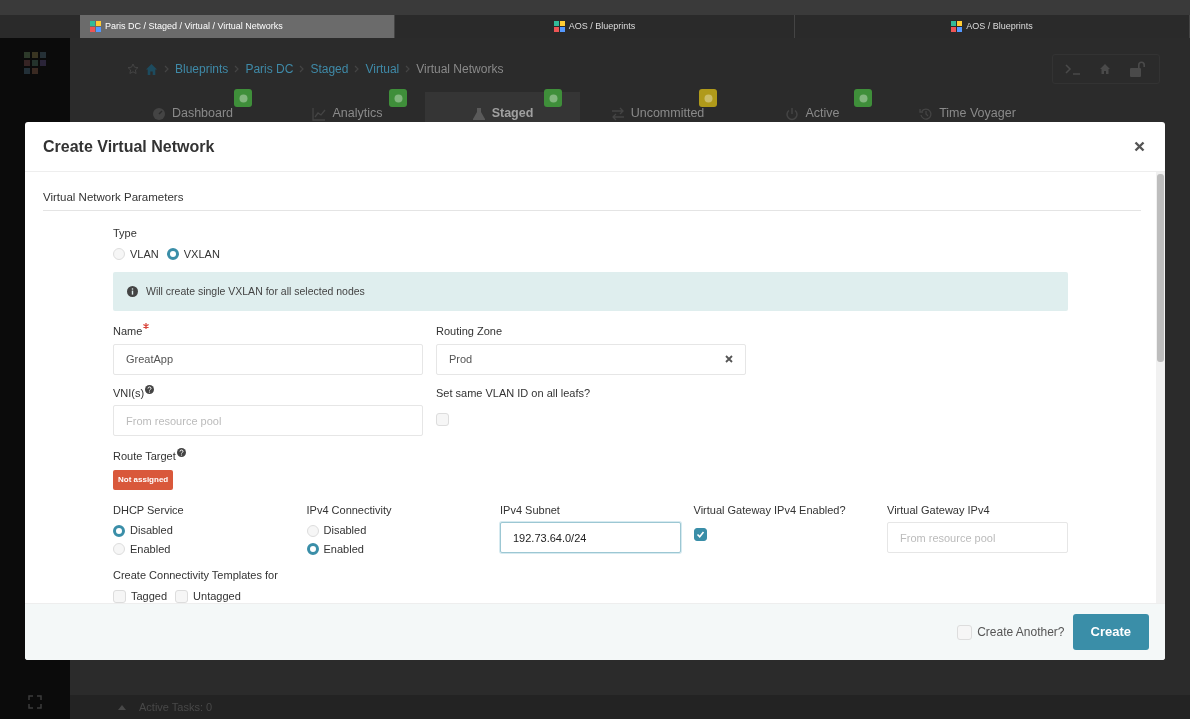 The height and width of the screenshot is (719, 1190). I want to click on modal-title: Create Virtual Network, so click(129, 146).